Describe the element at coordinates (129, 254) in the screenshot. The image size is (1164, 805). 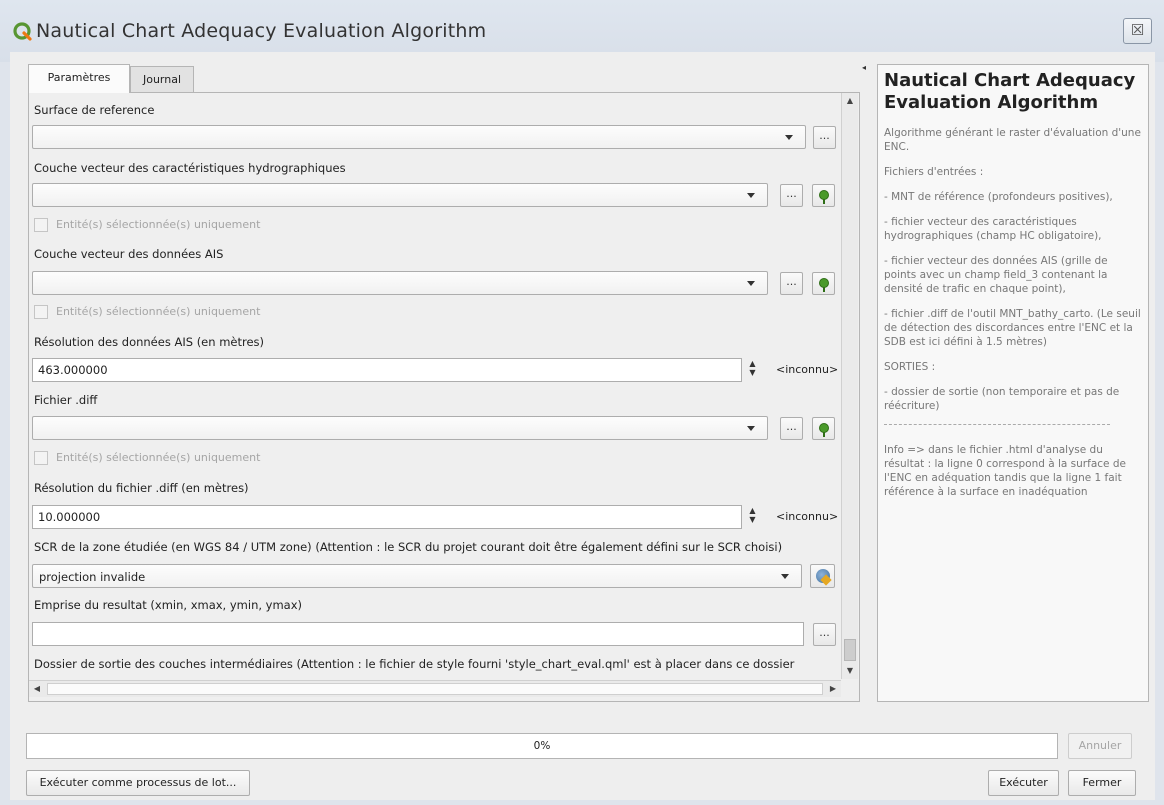
I see `ais-label: Couche vecteur des données AIS` at that location.